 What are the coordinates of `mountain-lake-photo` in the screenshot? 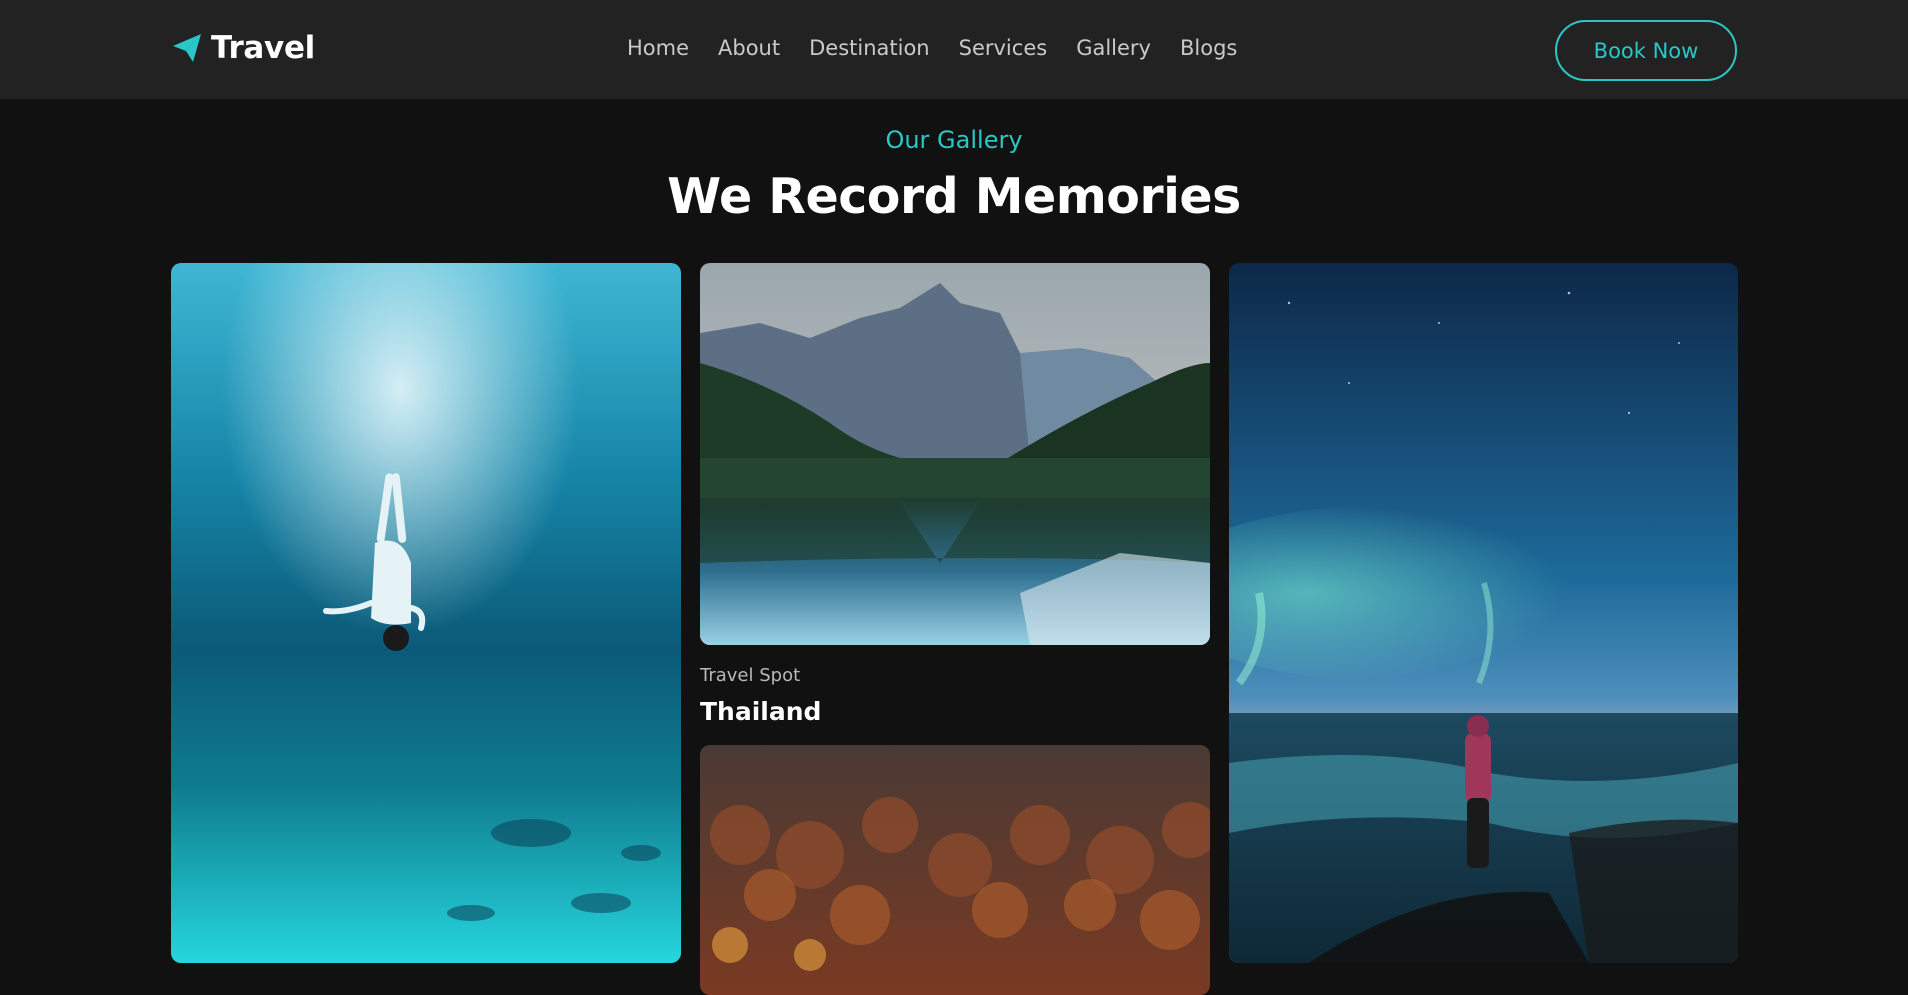 It's located at (955, 454).